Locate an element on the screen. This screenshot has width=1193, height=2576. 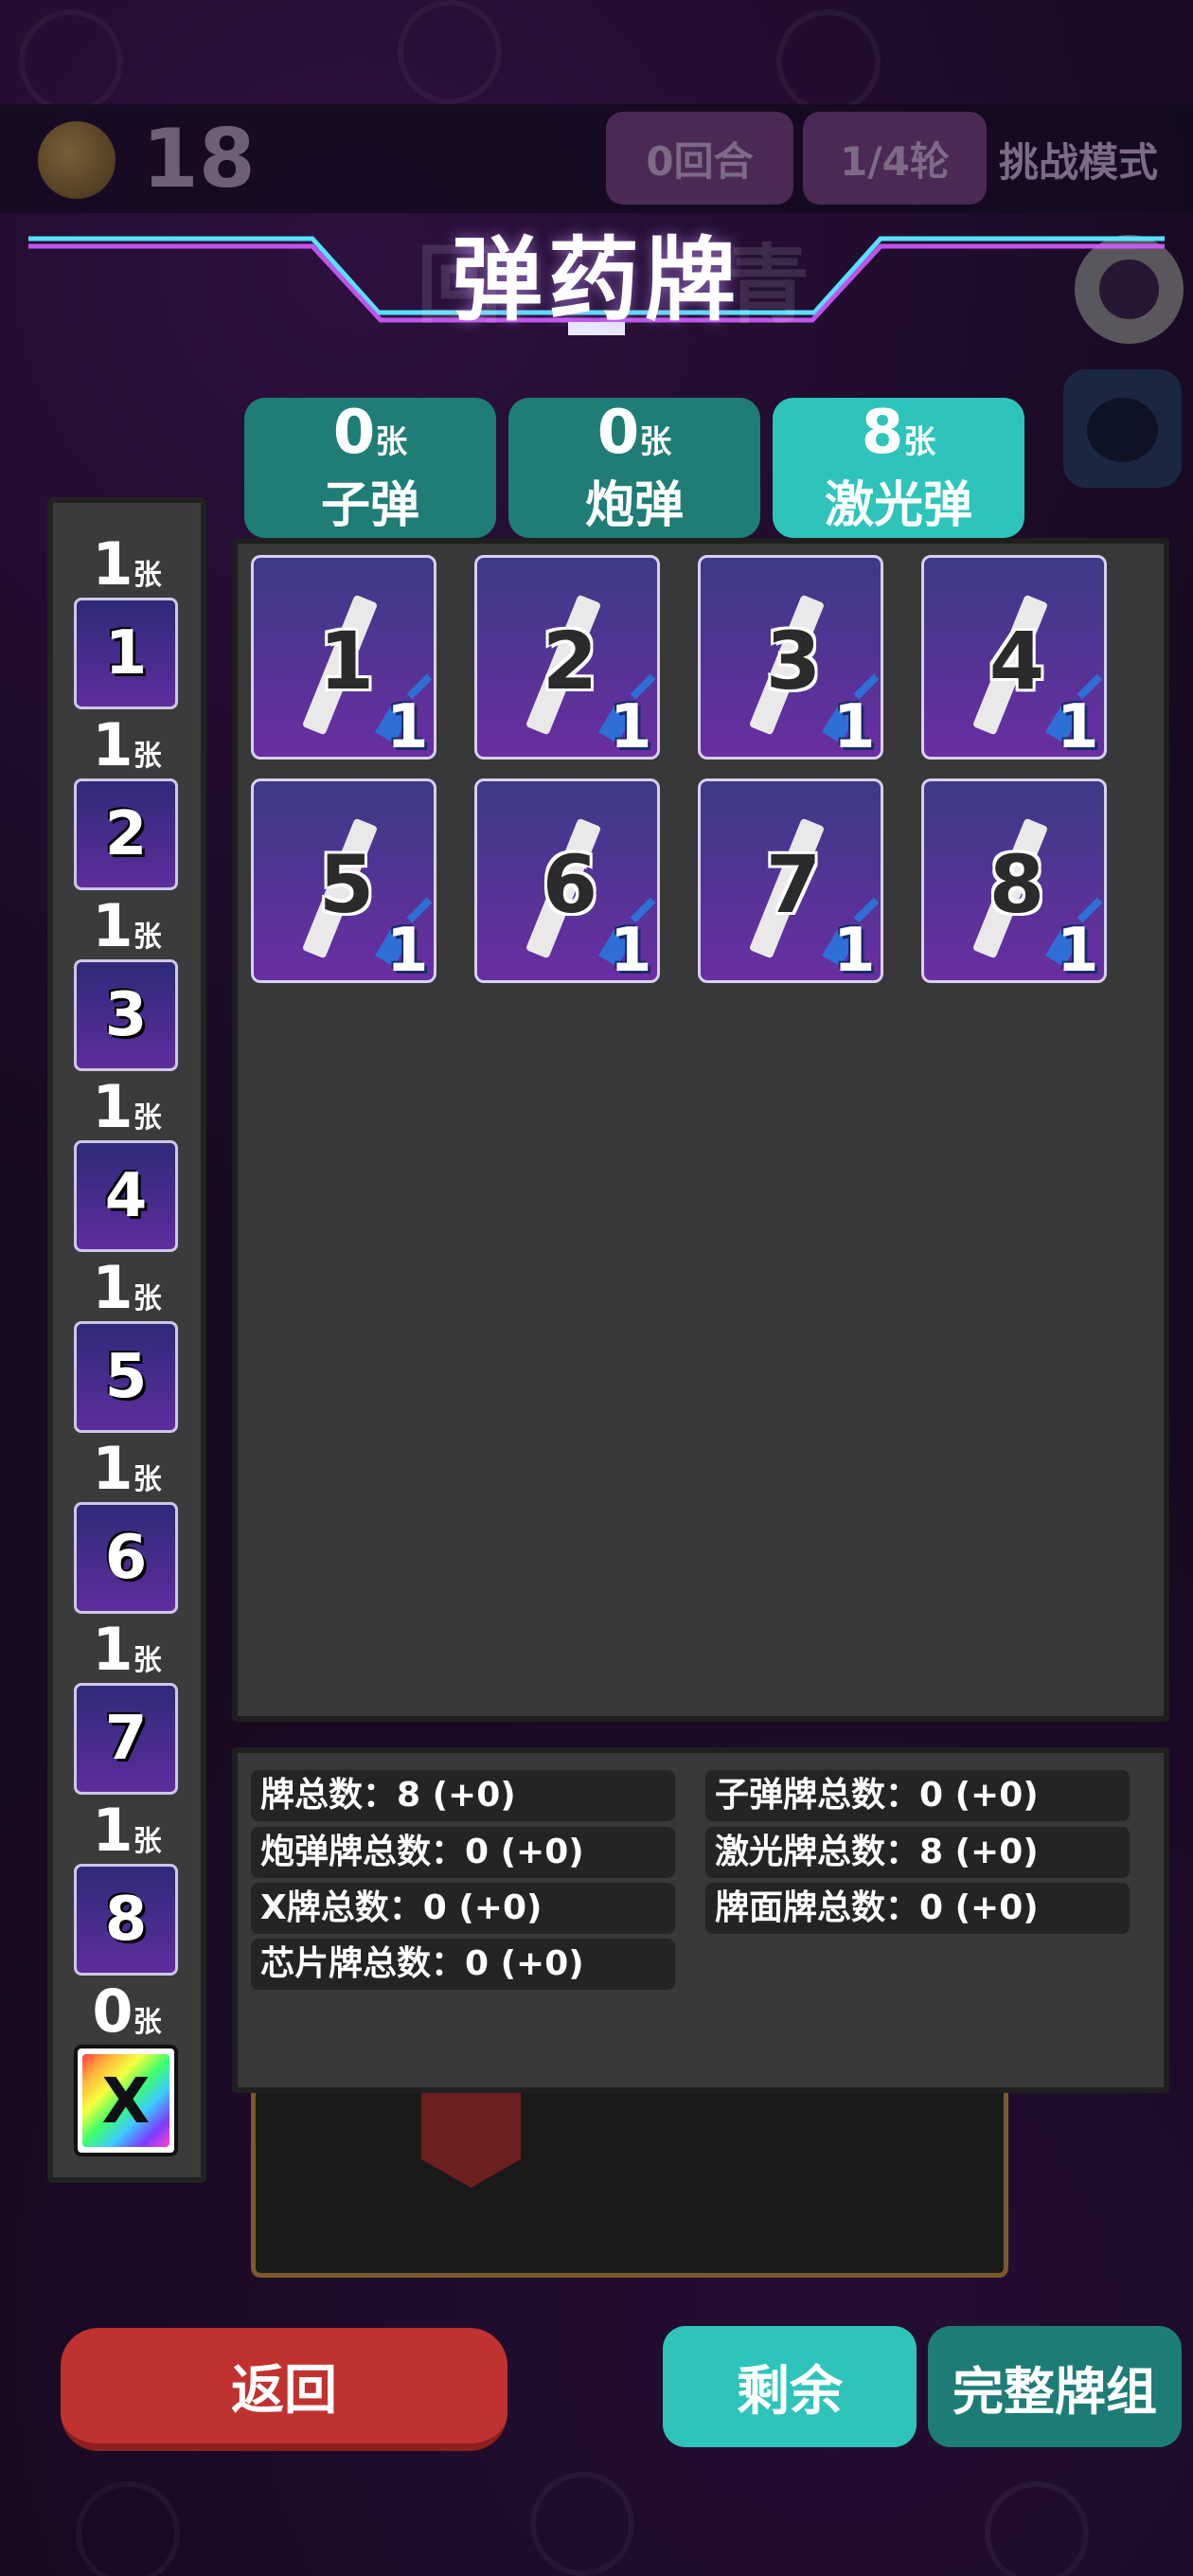
sidebar-card: 1 is located at coordinates (126, 653).